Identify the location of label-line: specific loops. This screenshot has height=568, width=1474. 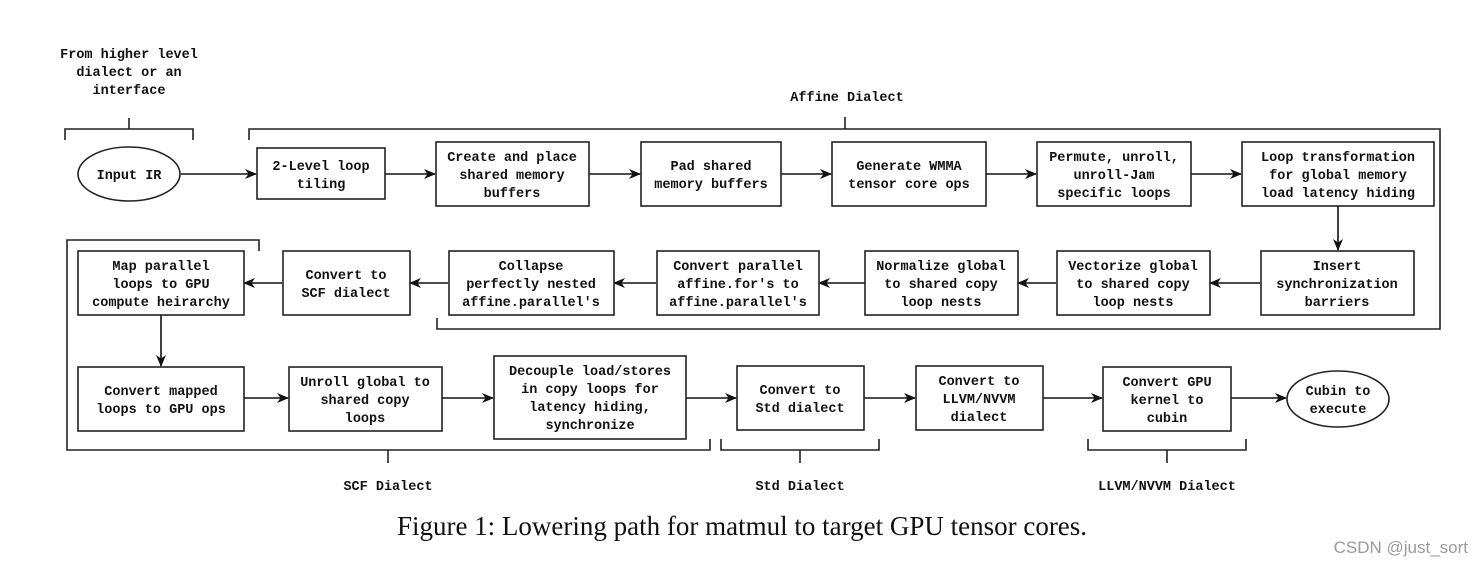
(1113, 194).